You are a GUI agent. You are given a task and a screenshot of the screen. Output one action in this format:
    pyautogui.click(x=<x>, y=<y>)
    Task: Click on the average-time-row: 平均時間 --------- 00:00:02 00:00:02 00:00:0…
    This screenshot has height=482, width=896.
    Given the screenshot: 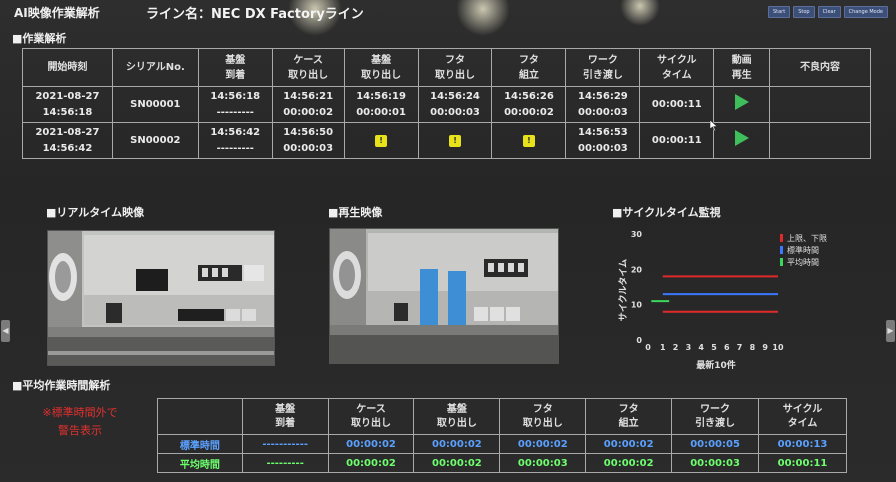 What is the action you would take?
    pyautogui.click(x=502, y=463)
    